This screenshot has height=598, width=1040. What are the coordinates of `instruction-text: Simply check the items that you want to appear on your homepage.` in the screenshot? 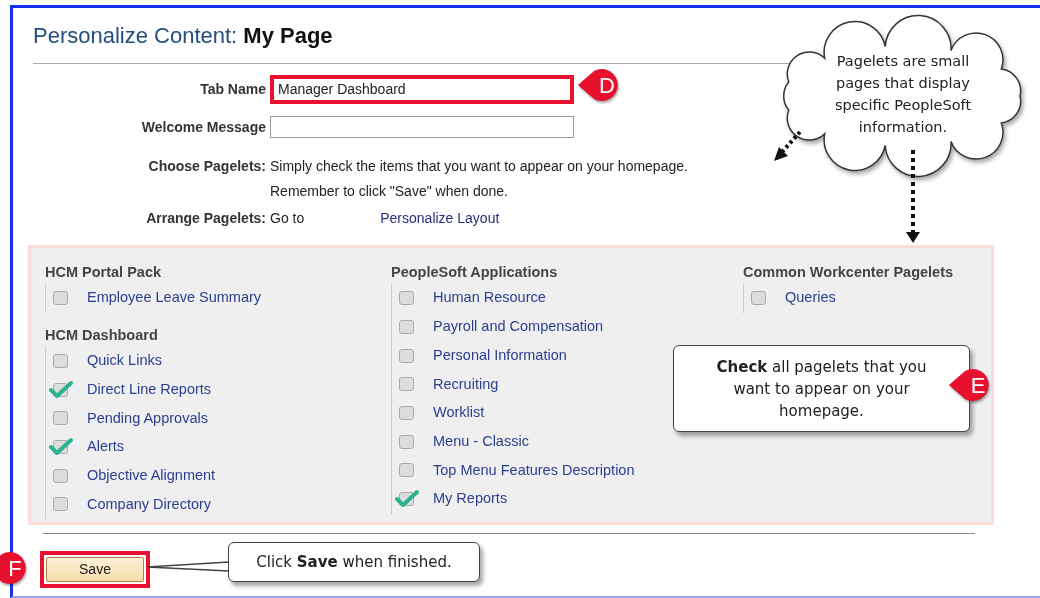 It's located at (479, 166).